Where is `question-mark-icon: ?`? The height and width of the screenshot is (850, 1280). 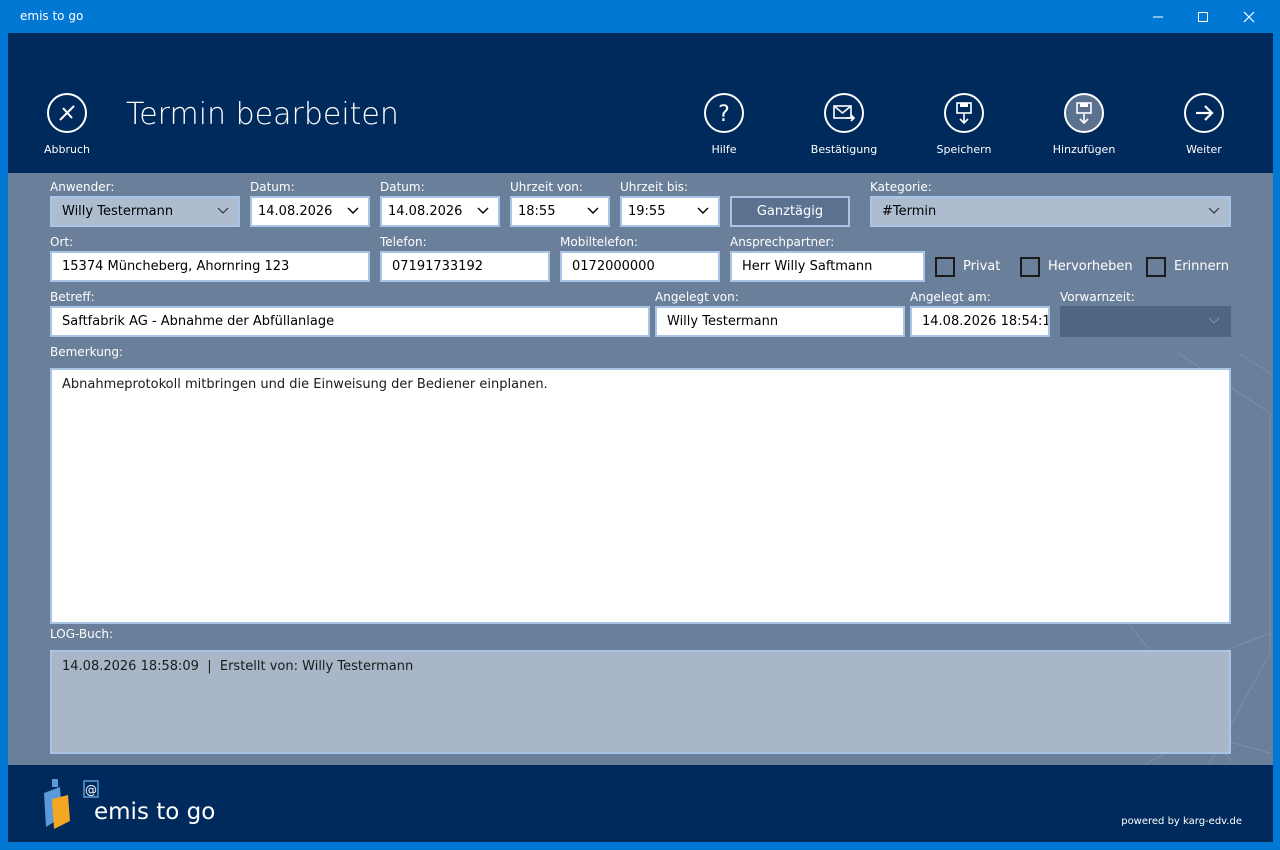
question-mark-icon: ? is located at coordinates (724, 113).